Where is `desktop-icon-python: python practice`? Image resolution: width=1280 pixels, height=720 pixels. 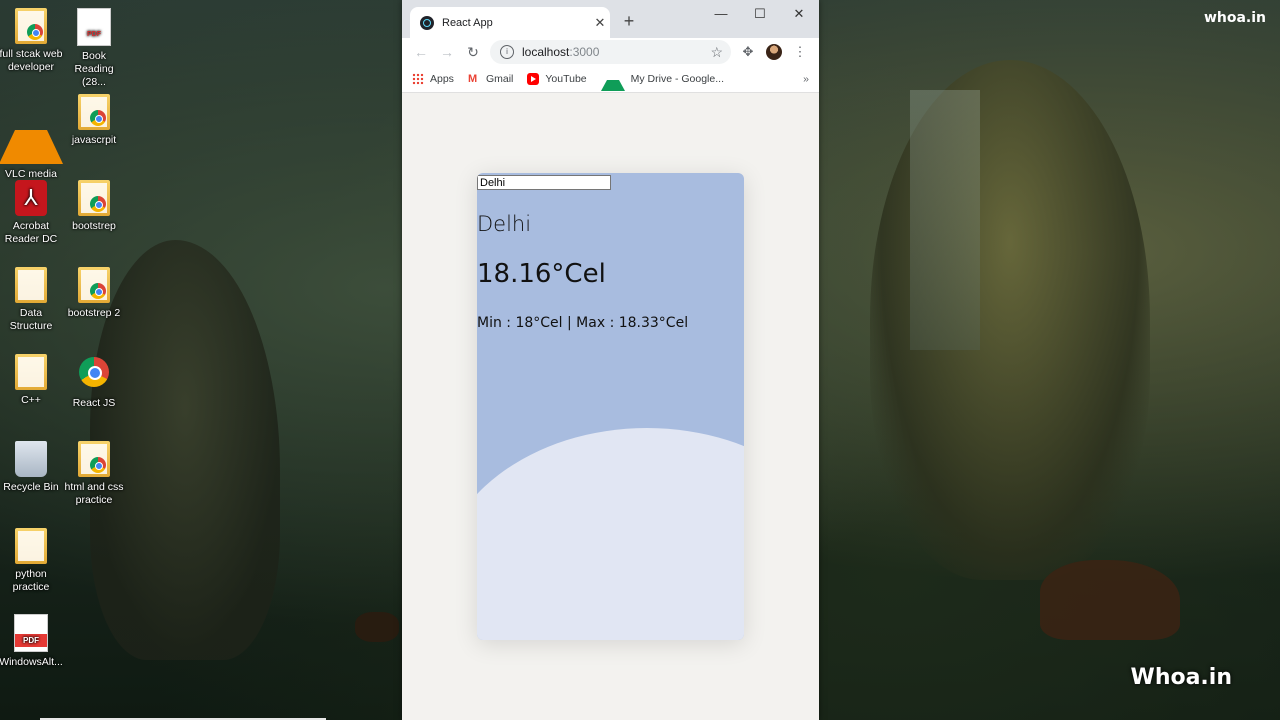
desktop-icon-python: python practice is located at coordinates (31, 561).